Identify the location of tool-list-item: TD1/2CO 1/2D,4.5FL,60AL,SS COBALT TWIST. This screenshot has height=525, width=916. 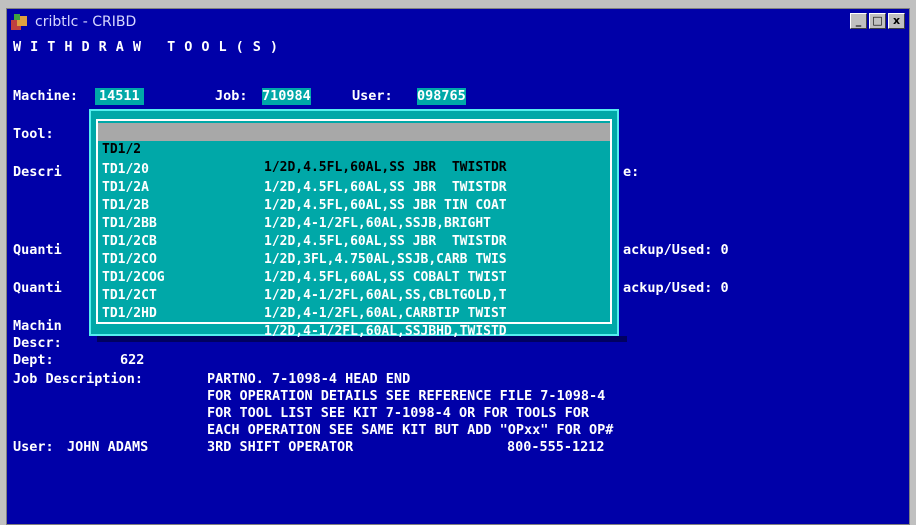
(354, 259).